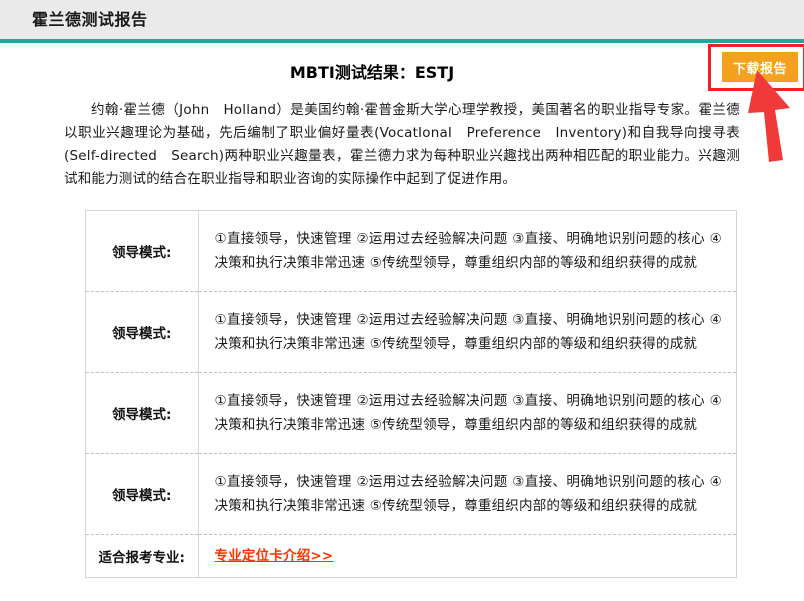 The width and height of the screenshot is (804, 601). What do you see at coordinates (467, 555) in the screenshot?
I see `row-value: 专业定位卡介绍>>` at bounding box center [467, 555].